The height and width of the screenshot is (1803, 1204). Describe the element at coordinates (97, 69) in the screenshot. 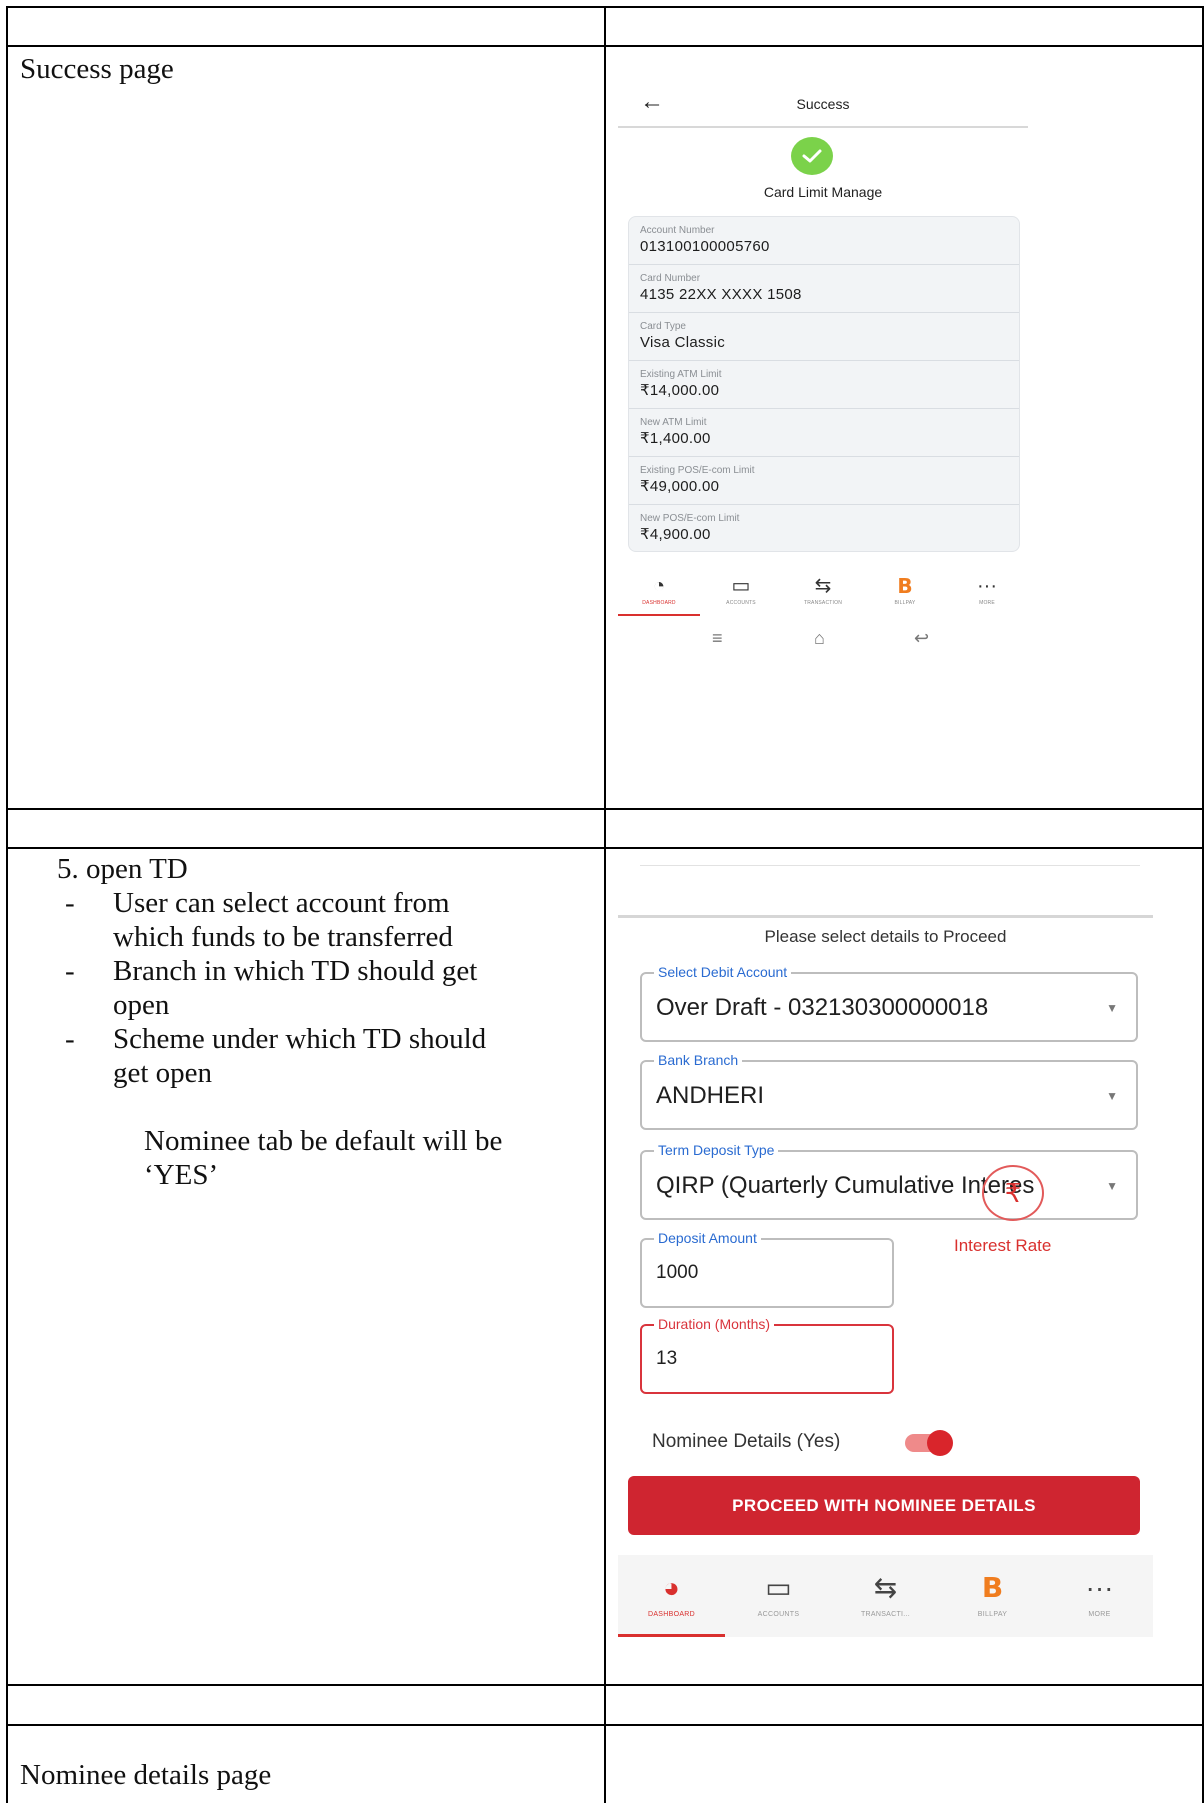

I see `row-label-success: Success page` at that location.